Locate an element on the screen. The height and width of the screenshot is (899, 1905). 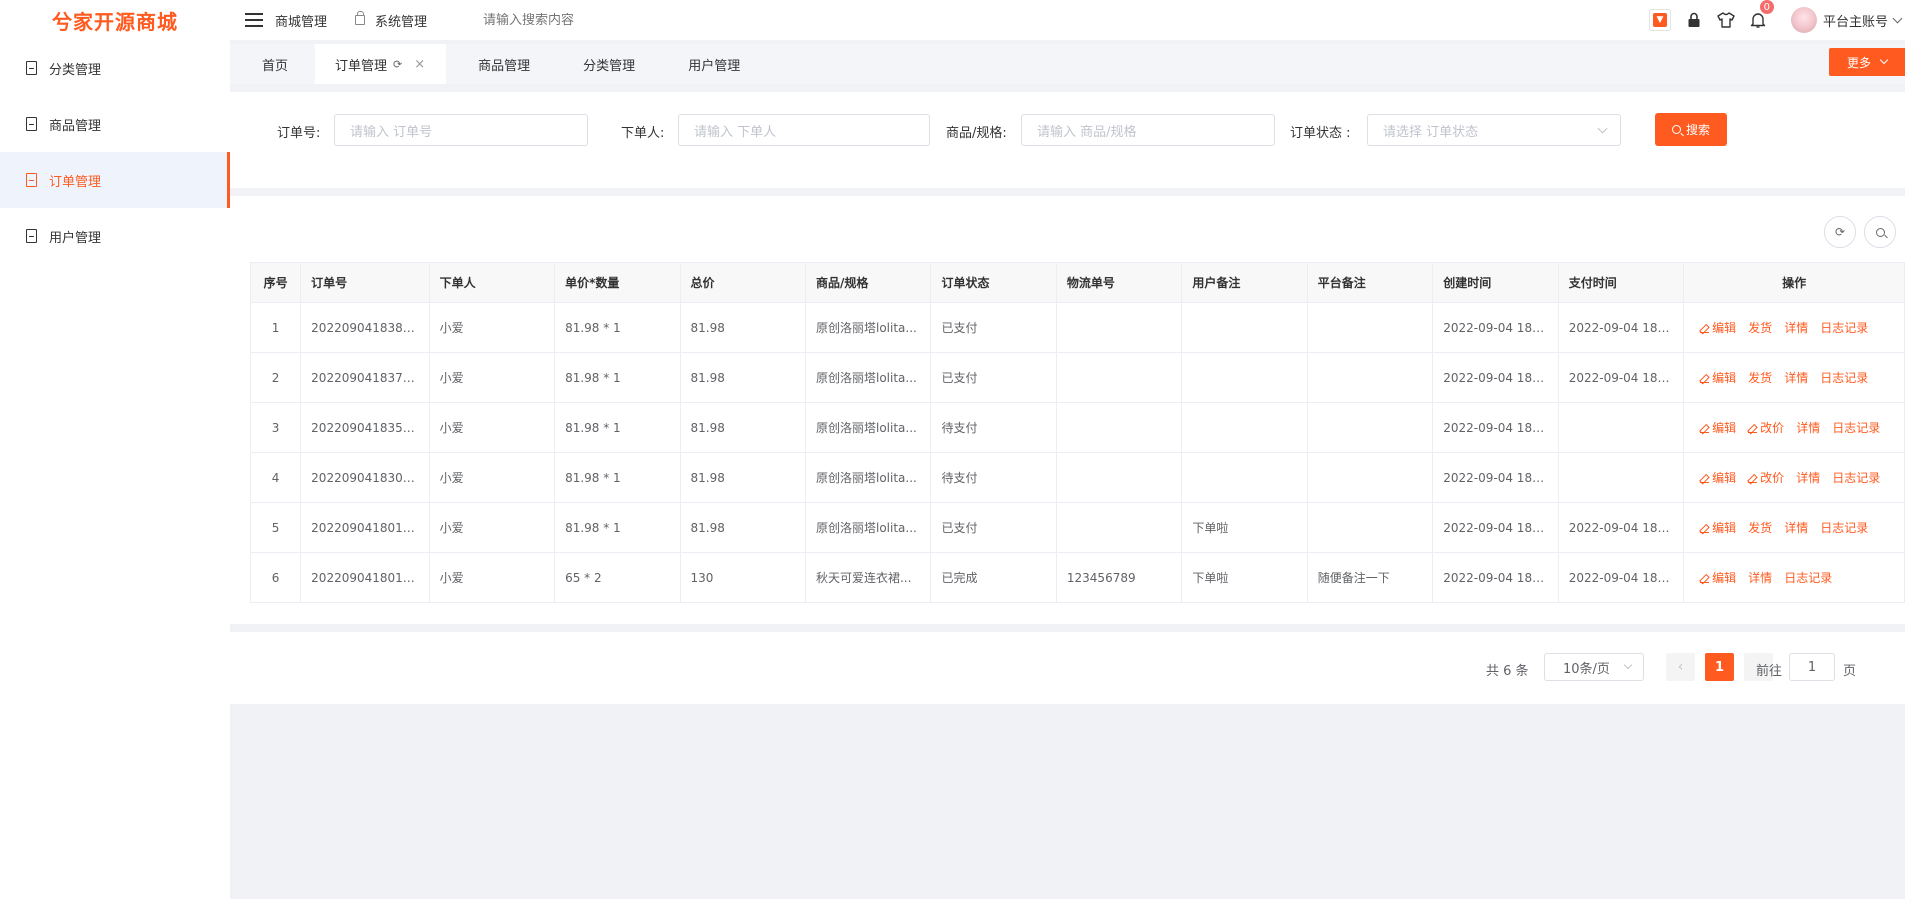
notification-bell: 0 is located at coordinates (1762, 14).